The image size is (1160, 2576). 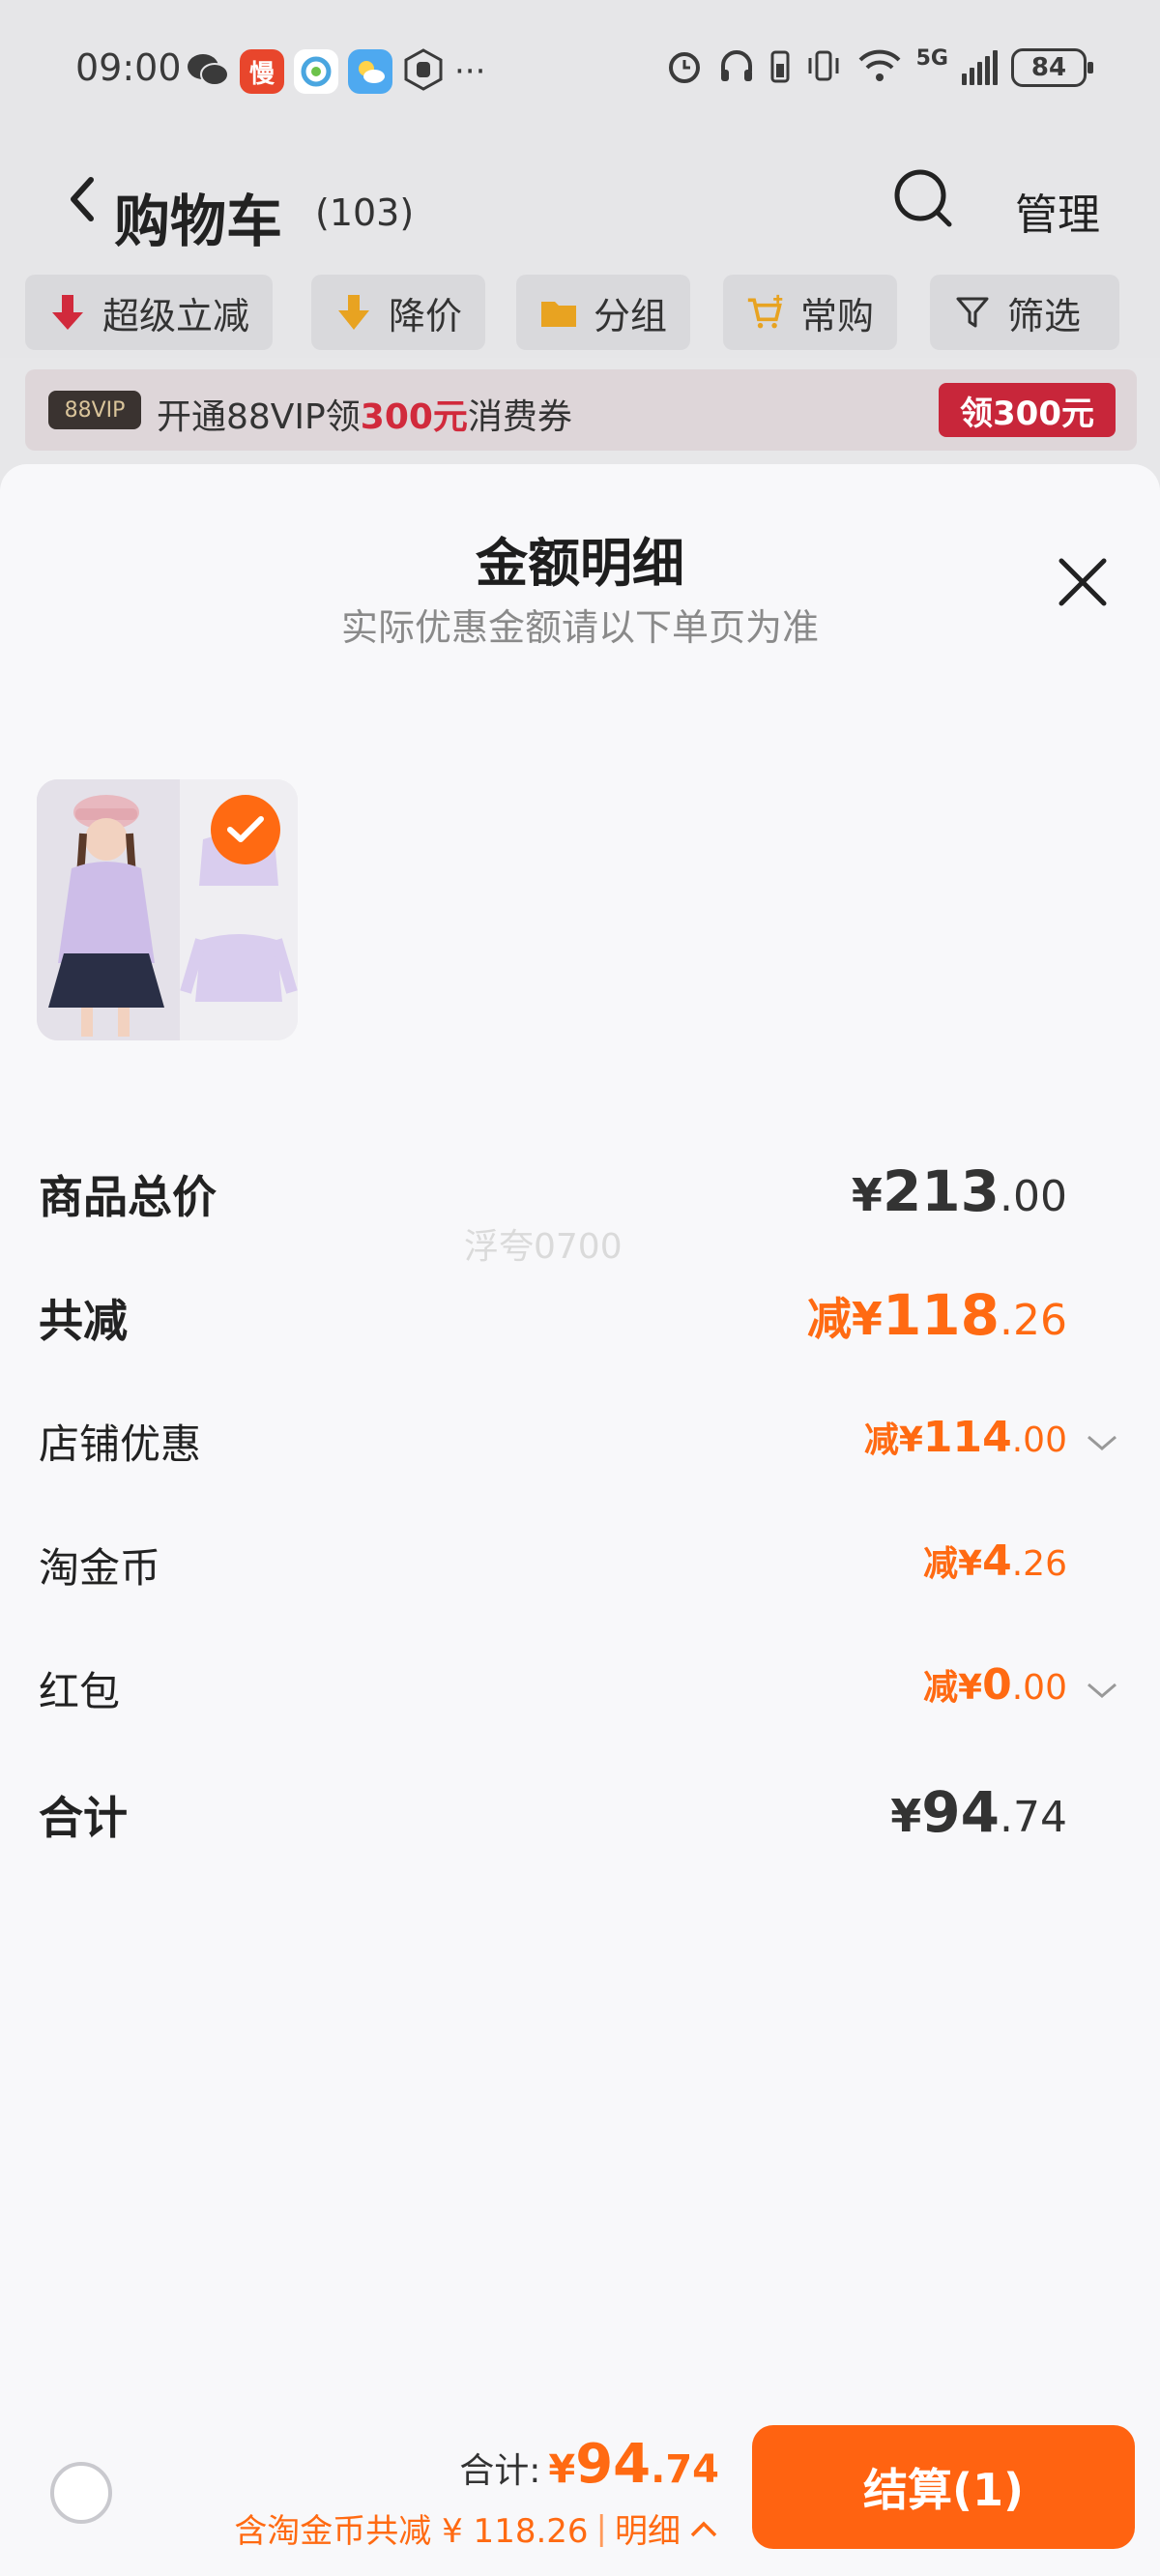 What do you see at coordinates (208, 71) in the screenshot?
I see `wechat-icon` at bounding box center [208, 71].